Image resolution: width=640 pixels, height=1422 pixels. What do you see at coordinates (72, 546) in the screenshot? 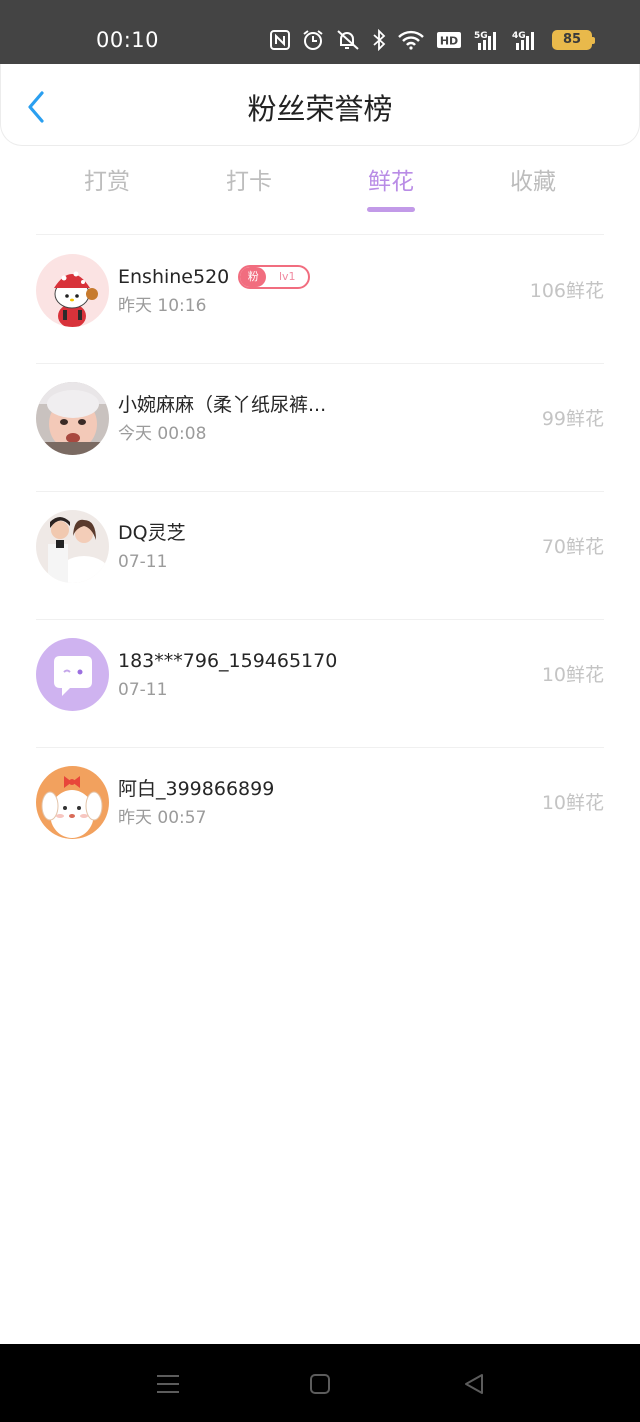
I see `wedding-photo-avatar` at bounding box center [72, 546].